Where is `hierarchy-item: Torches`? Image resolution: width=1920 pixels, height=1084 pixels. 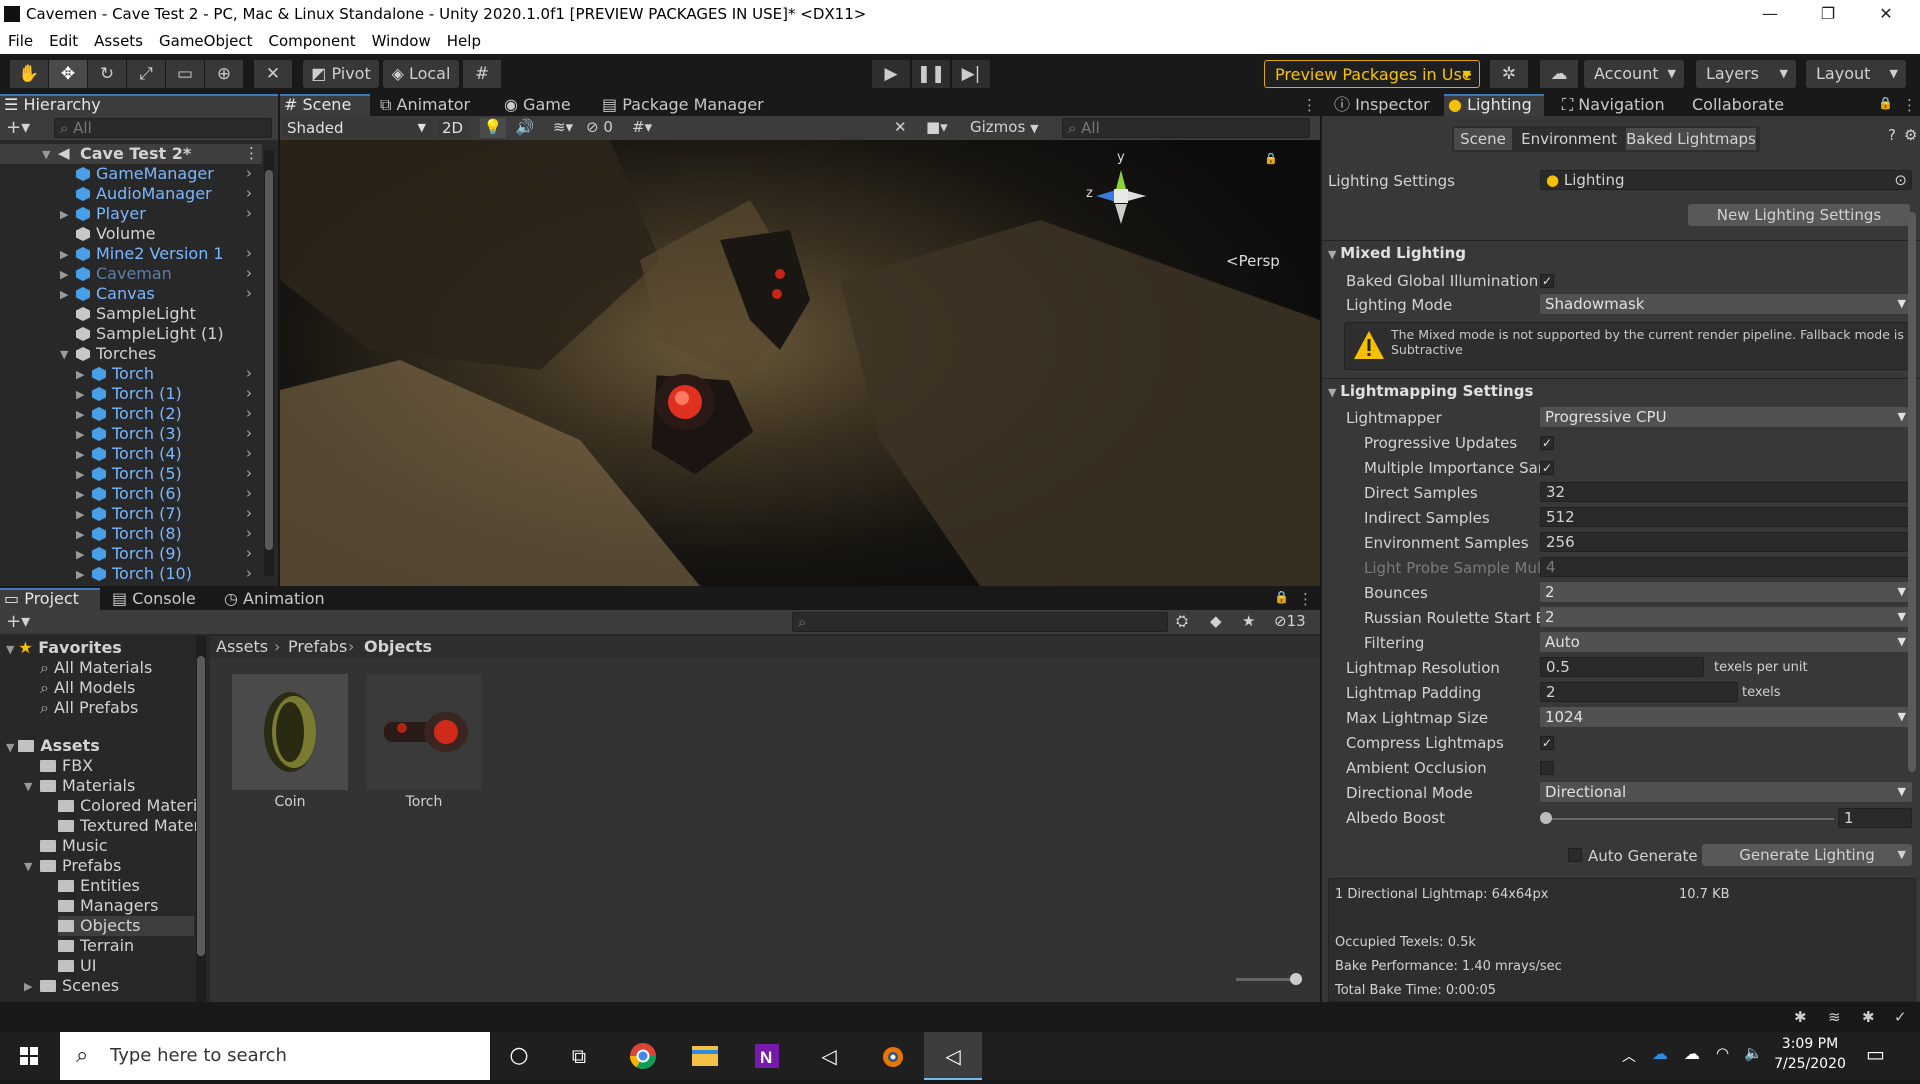 hierarchy-item: Torches is located at coordinates (116, 354).